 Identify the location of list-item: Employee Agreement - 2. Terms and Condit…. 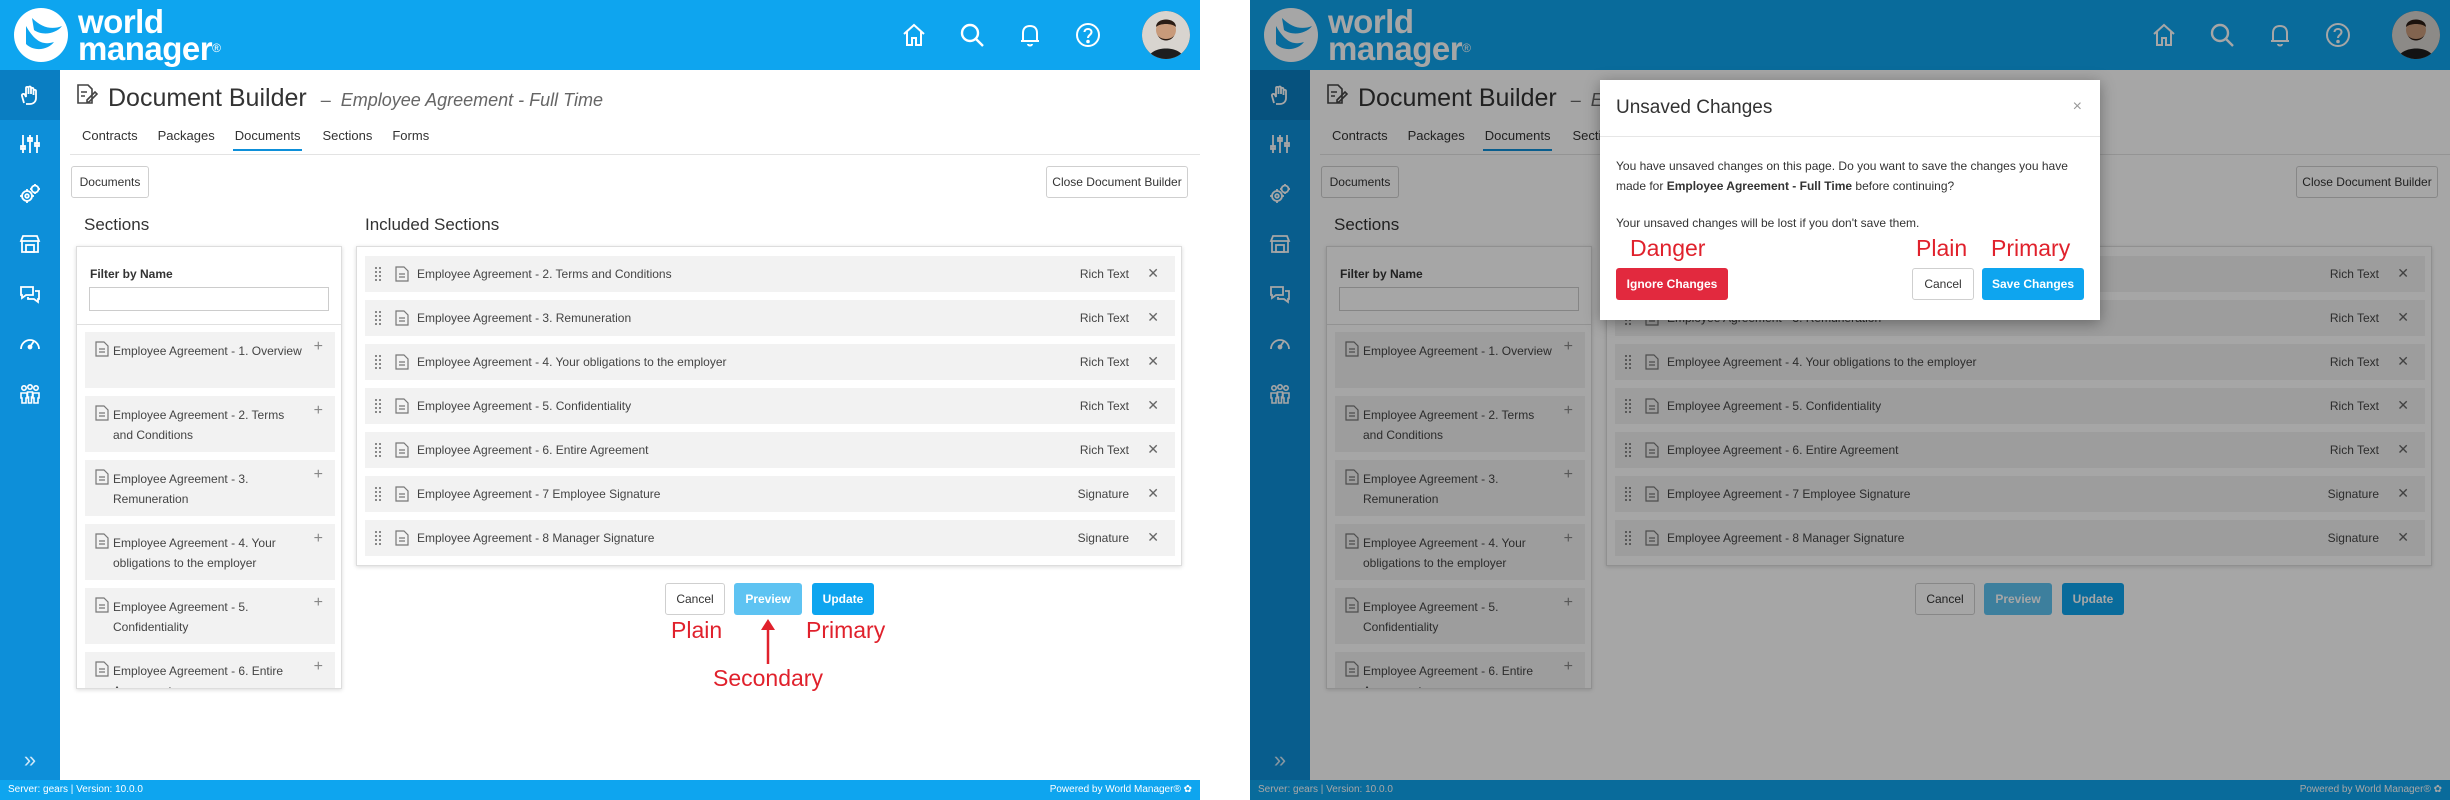
(210, 424).